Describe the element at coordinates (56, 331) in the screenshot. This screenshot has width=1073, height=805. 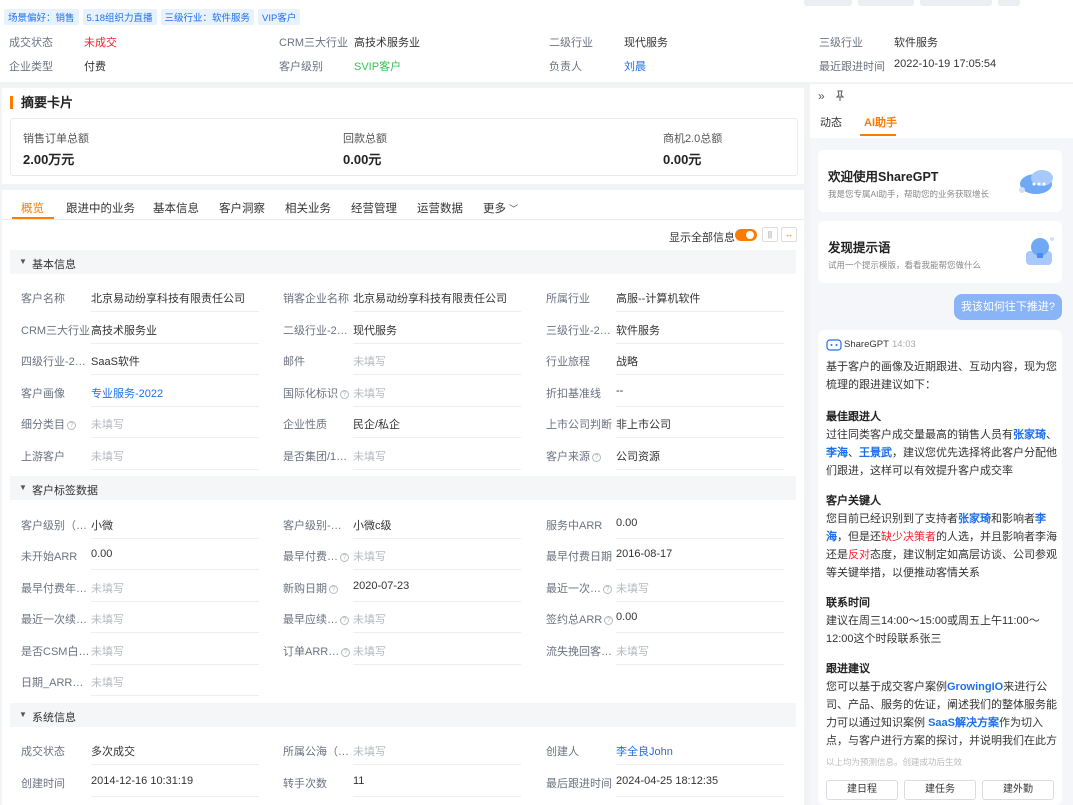
I see `field-label: CRM三大行业` at that location.